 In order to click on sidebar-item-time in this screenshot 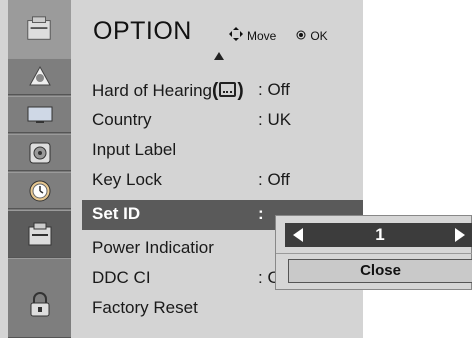, I will do `click(39, 190)`.